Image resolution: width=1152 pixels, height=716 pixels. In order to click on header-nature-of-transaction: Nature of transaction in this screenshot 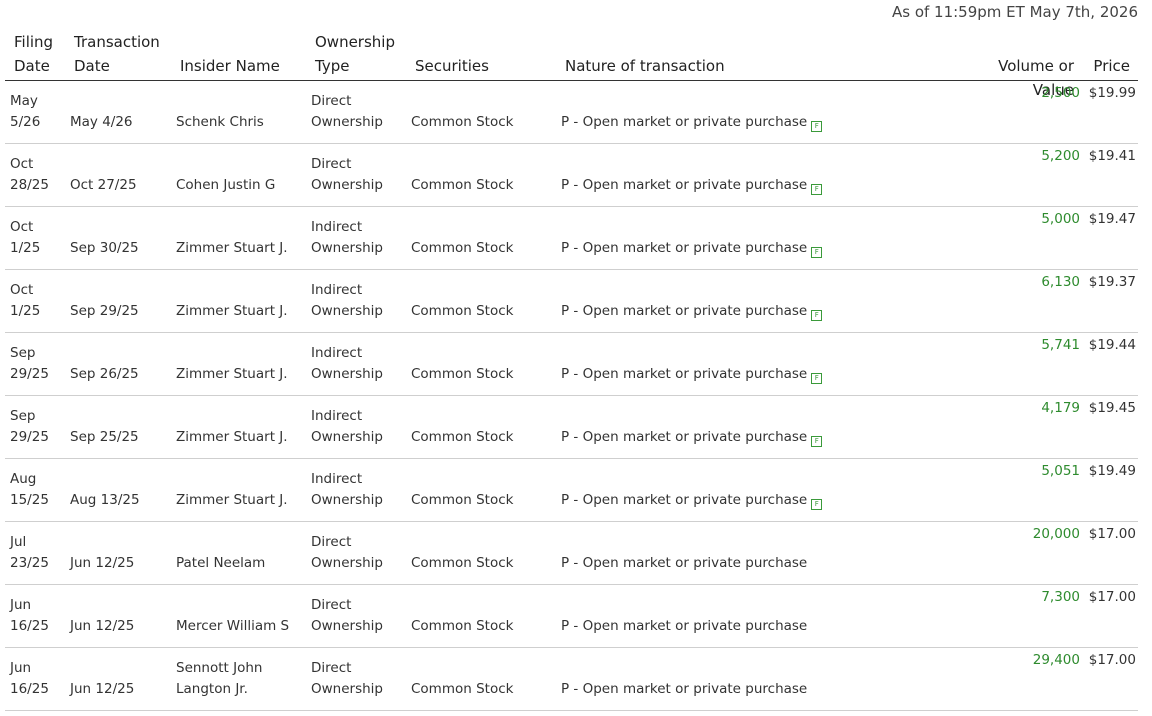, I will do `click(705, 66)`.